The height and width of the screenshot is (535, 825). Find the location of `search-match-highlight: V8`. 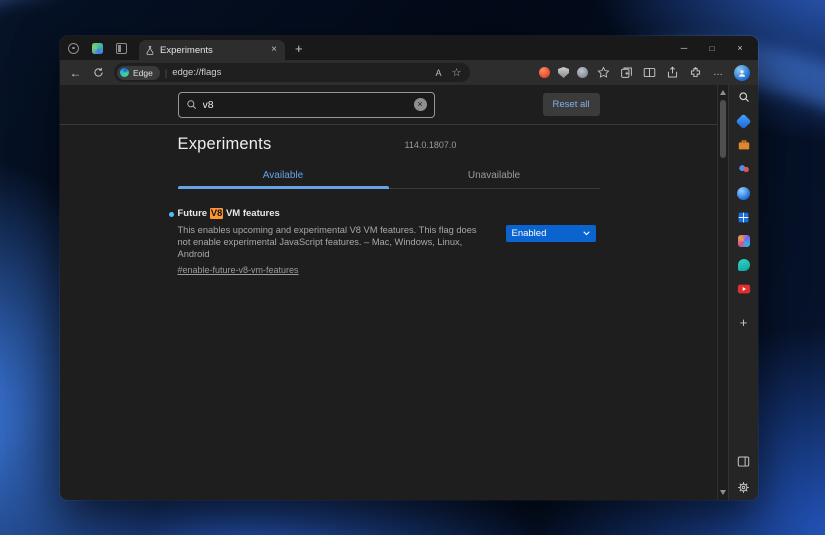

search-match-highlight: V8 is located at coordinates (216, 213).